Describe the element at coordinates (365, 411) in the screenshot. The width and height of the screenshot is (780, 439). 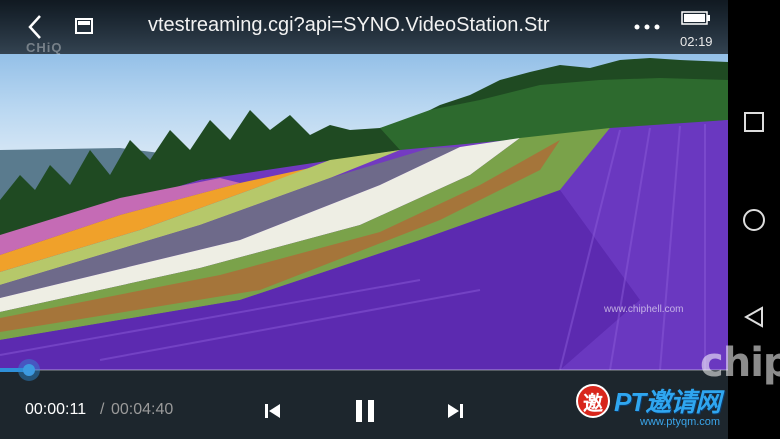
I see `pause-icon` at that location.